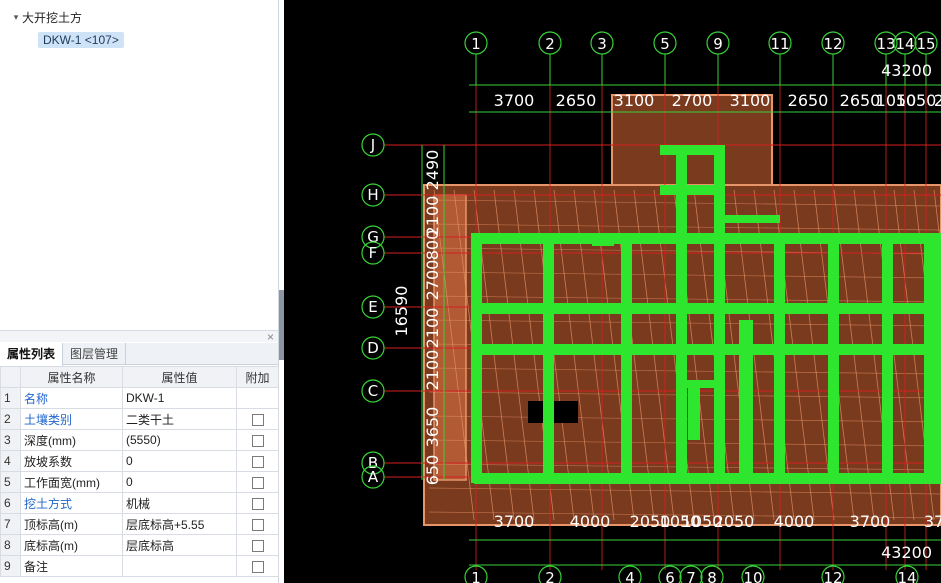  Describe the element at coordinates (432, 170) in the screenshot. I see `dimension-text: 2490` at that location.